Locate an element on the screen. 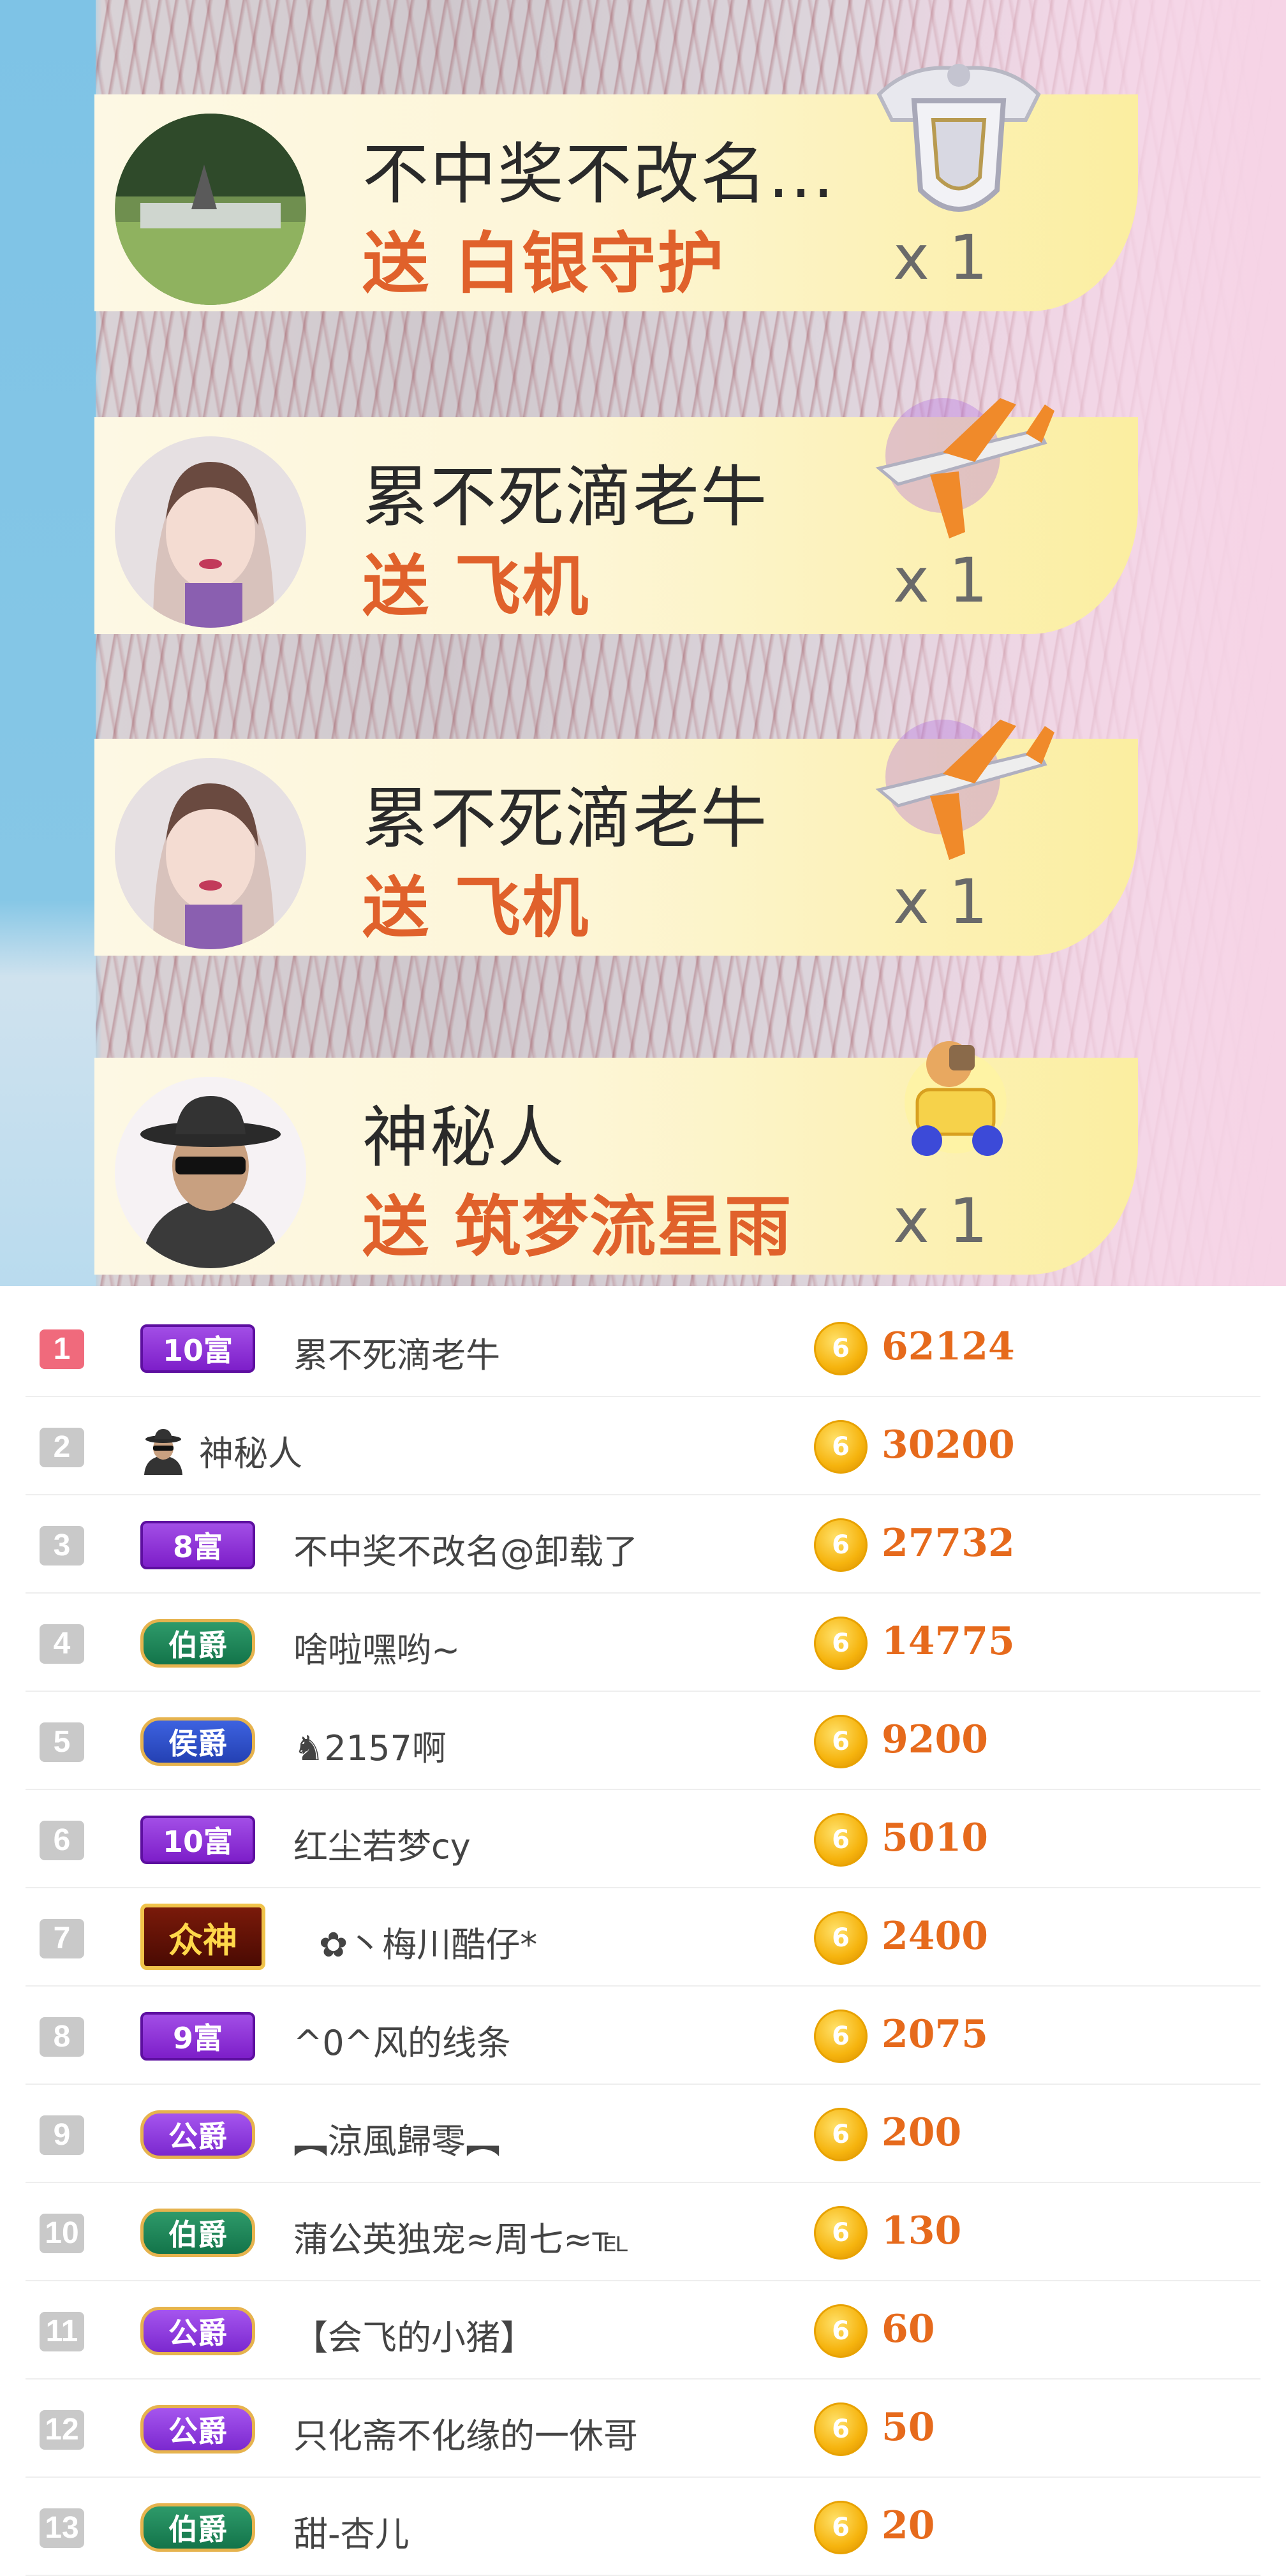 The width and height of the screenshot is (1286, 2576). rank-number: 5 is located at coordinates (62, 1742).